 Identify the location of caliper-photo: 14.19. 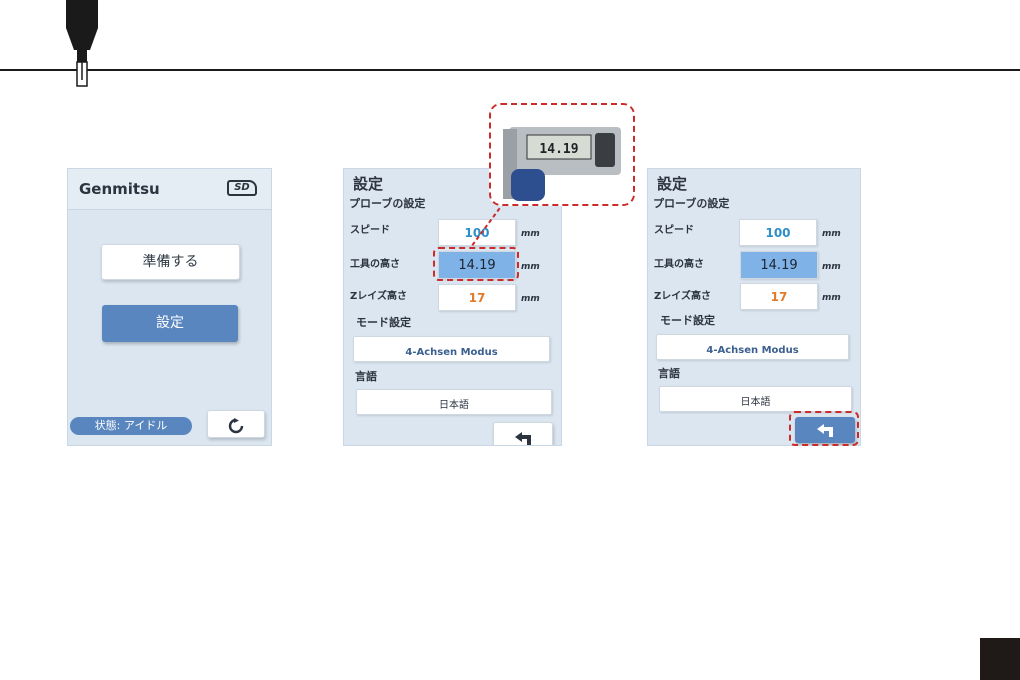
(562, 154).